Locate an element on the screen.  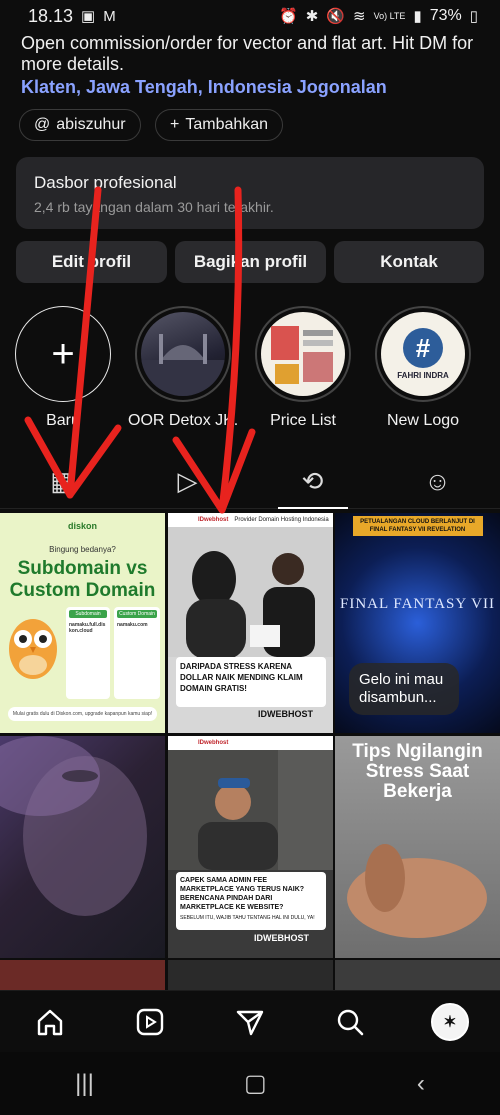
profile-tabs: ▦ ▷ ⟲ ☺ is located at coordinates (250, 482).